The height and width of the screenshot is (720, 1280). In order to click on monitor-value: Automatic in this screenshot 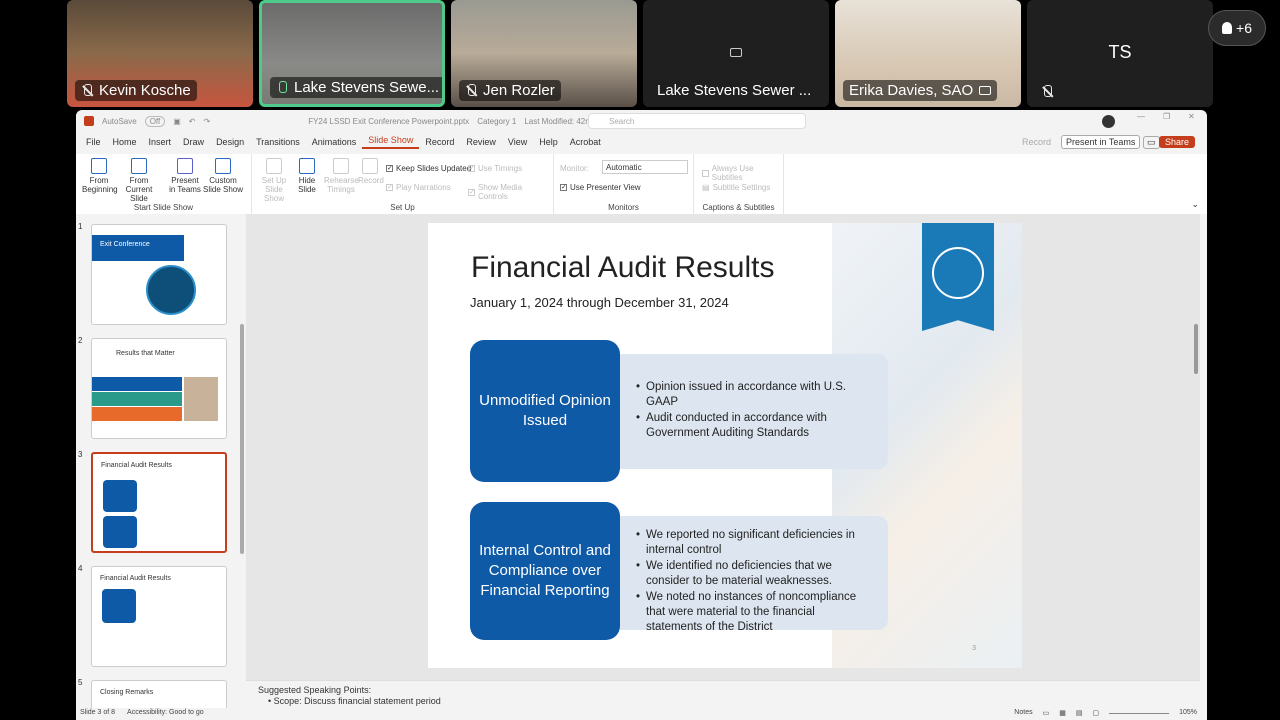, I will do `click(624, 167)`.